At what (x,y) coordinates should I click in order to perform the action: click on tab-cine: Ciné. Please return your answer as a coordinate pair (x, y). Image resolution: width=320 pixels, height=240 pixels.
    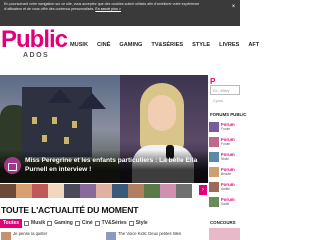
    Looking at the image, I should click on (83, 223).